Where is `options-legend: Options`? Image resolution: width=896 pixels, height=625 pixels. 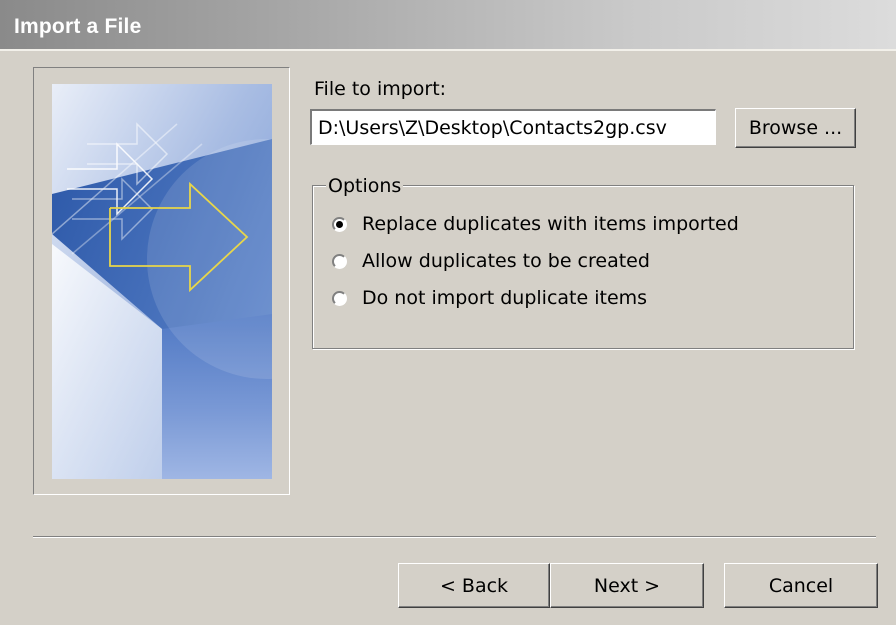 options-legend: Options is located at coordinates (365, 186).